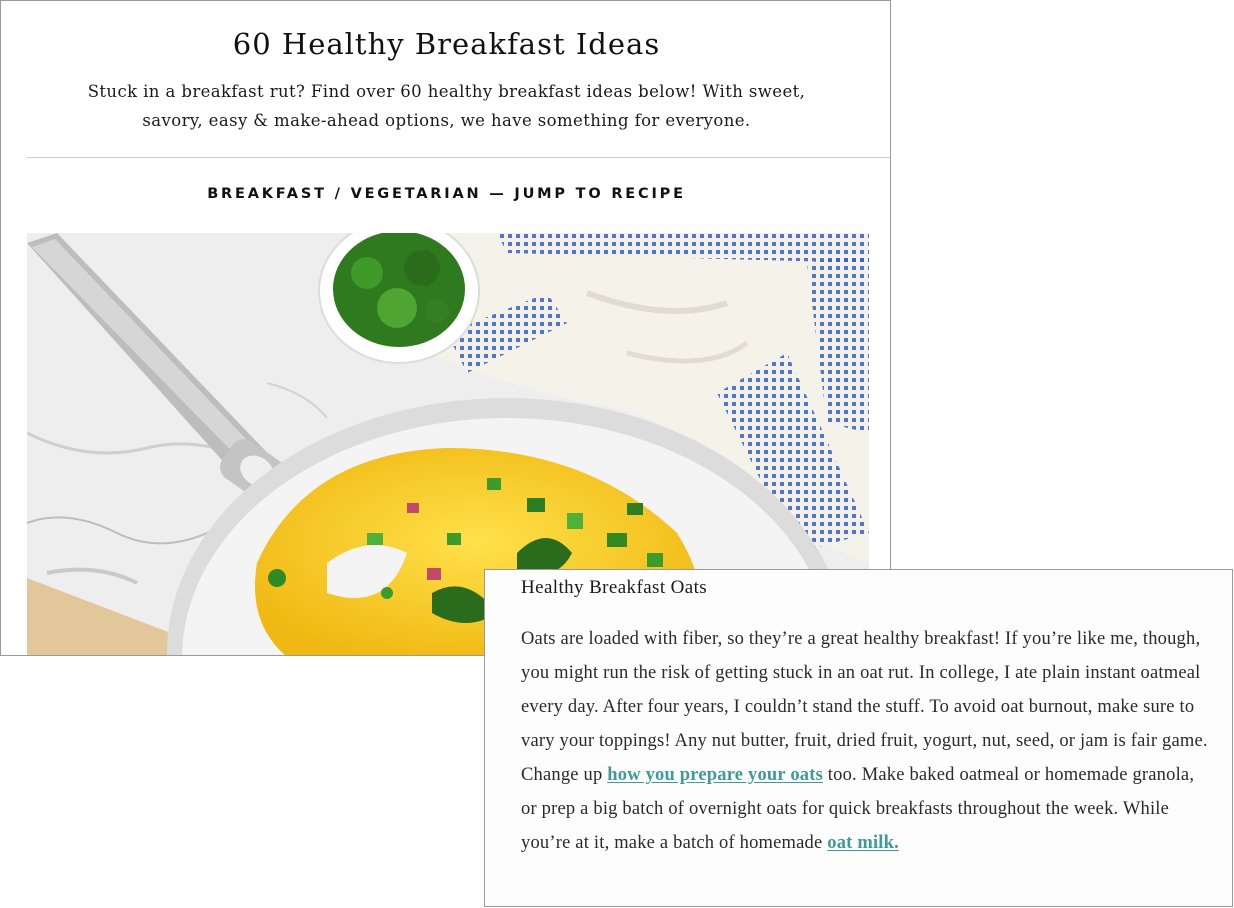 This screenshot has height=908, width=1234. Describe the element at coordinates (863, 843) in the screenshot. I see `oat-milk-link: oat milk.` at that location.